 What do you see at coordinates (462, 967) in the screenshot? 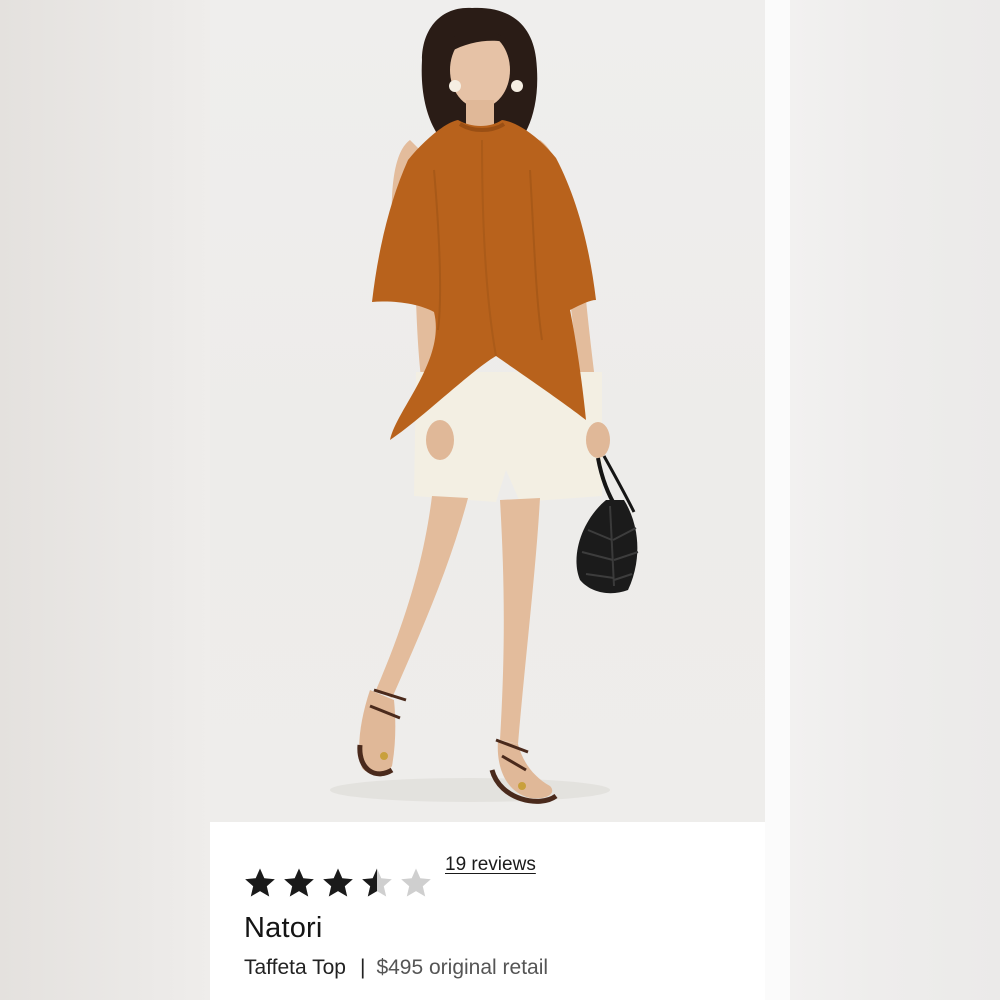
I see `retail-price: $495 original retail` at bounding box center [462, 967].